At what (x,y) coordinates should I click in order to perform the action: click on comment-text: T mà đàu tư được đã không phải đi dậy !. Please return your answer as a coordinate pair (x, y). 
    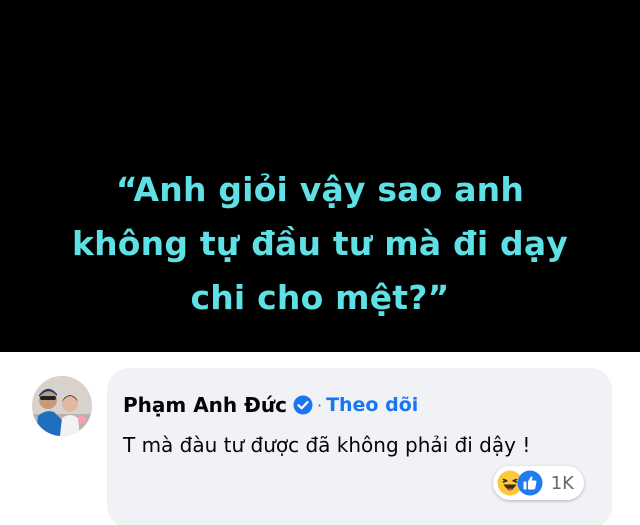
    Looking at the image, I should click on (327, 445).